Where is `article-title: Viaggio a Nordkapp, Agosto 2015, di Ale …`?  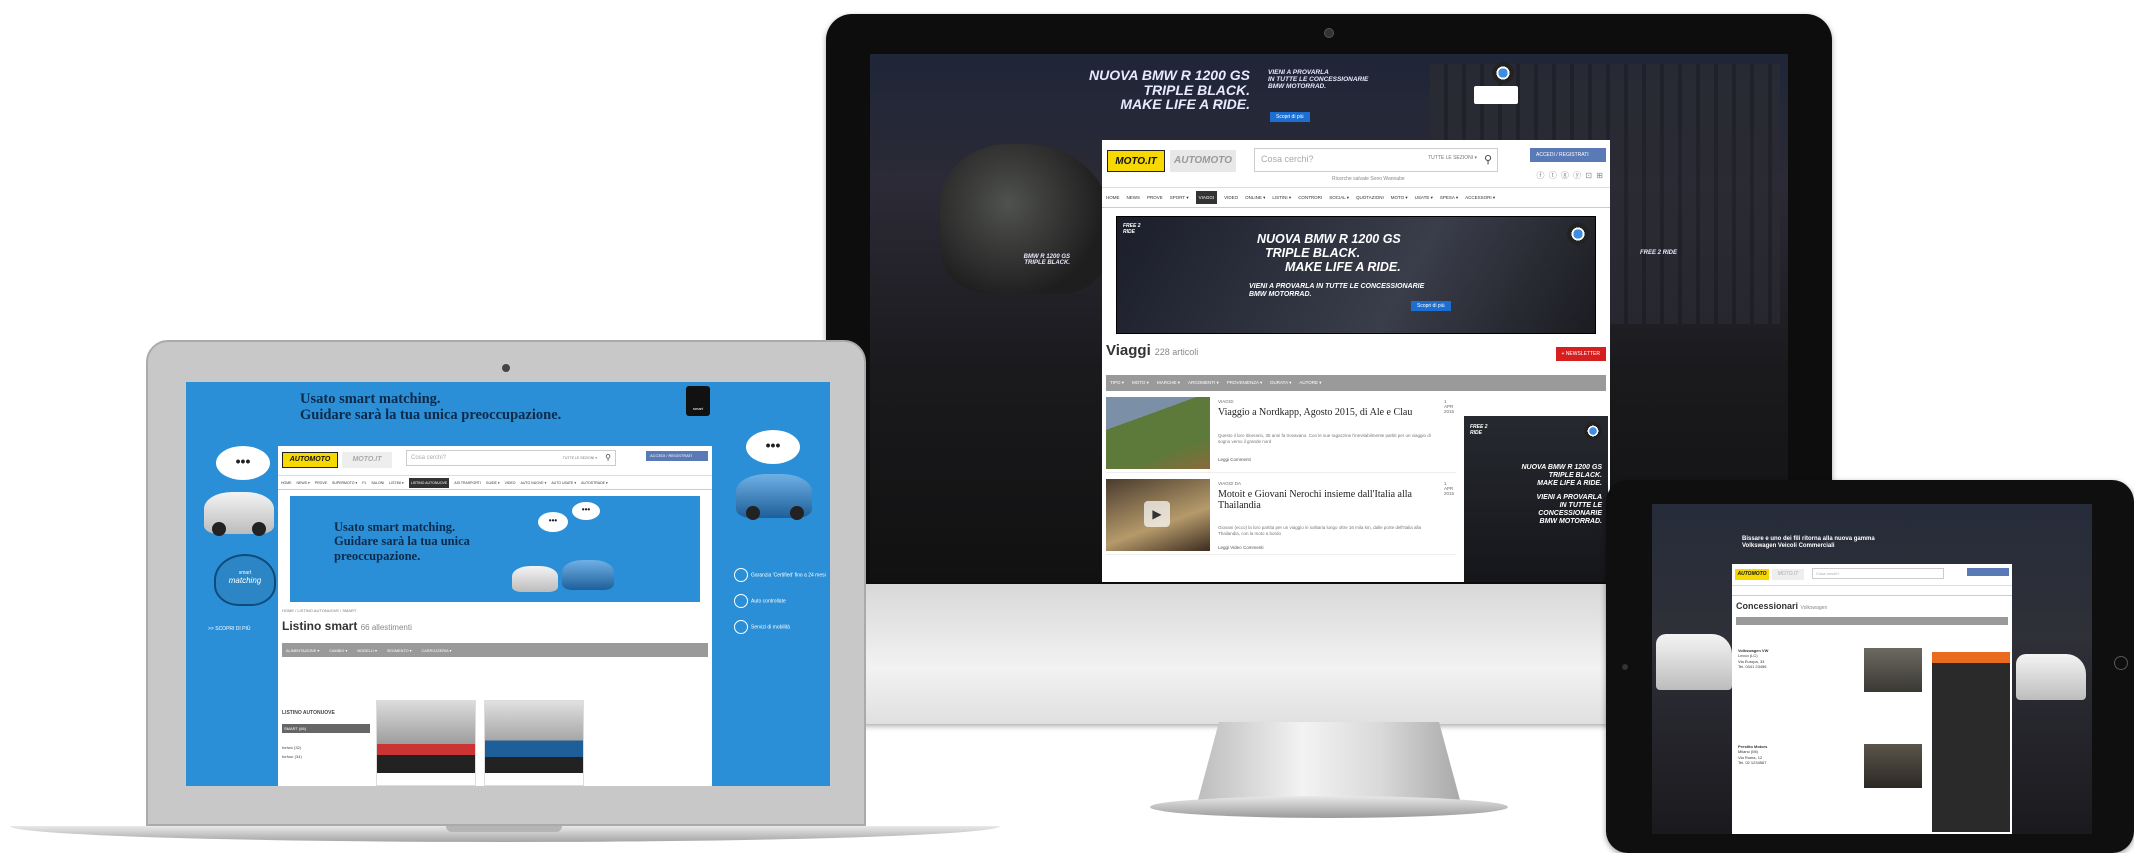 article-title: Viaggio a Nordkapp, Agosto 2015, di Ale … is located at coordinates (1332, 412).